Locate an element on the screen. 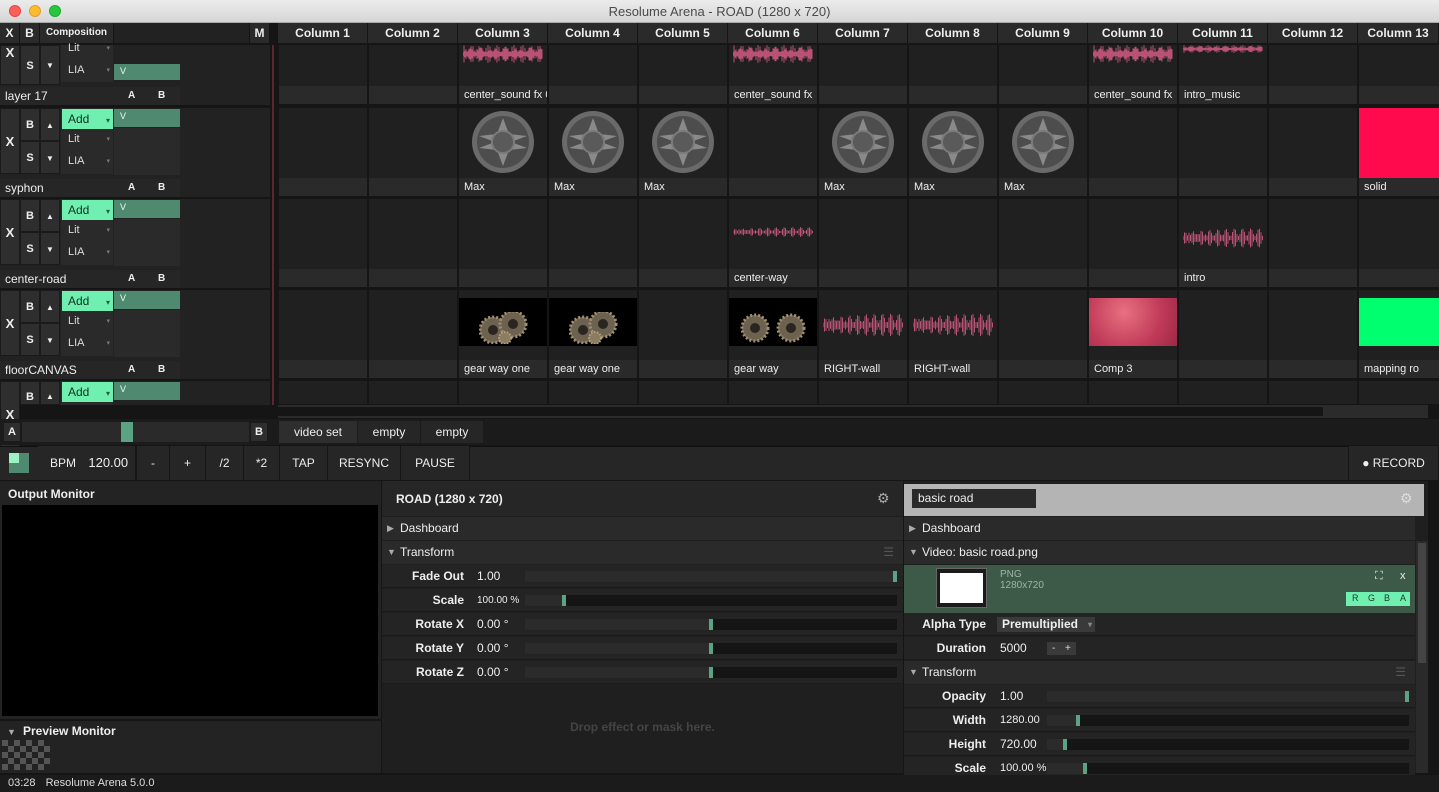  crossfader-a-button: A is located at coordinates (12, 432).